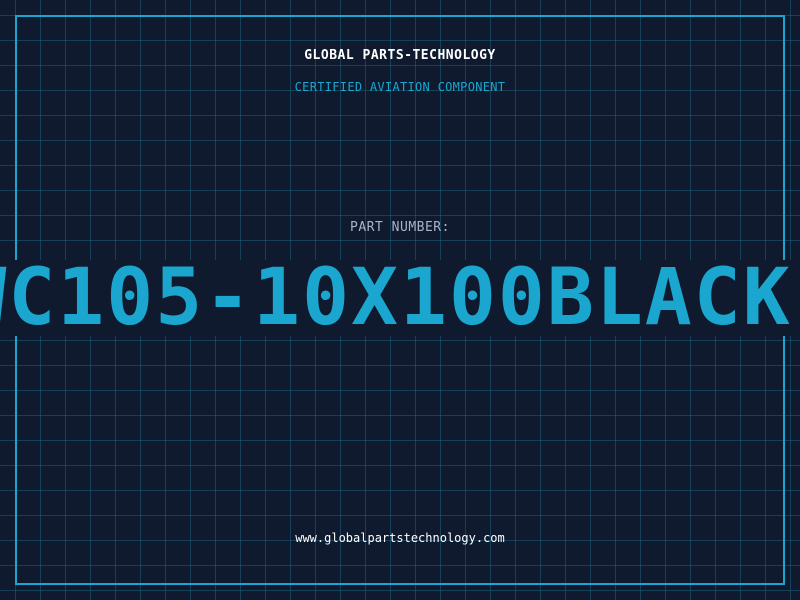  I want to click on certification-subtitle: CERTIFIED AVIATION COMPONENT, so click(400, 87).